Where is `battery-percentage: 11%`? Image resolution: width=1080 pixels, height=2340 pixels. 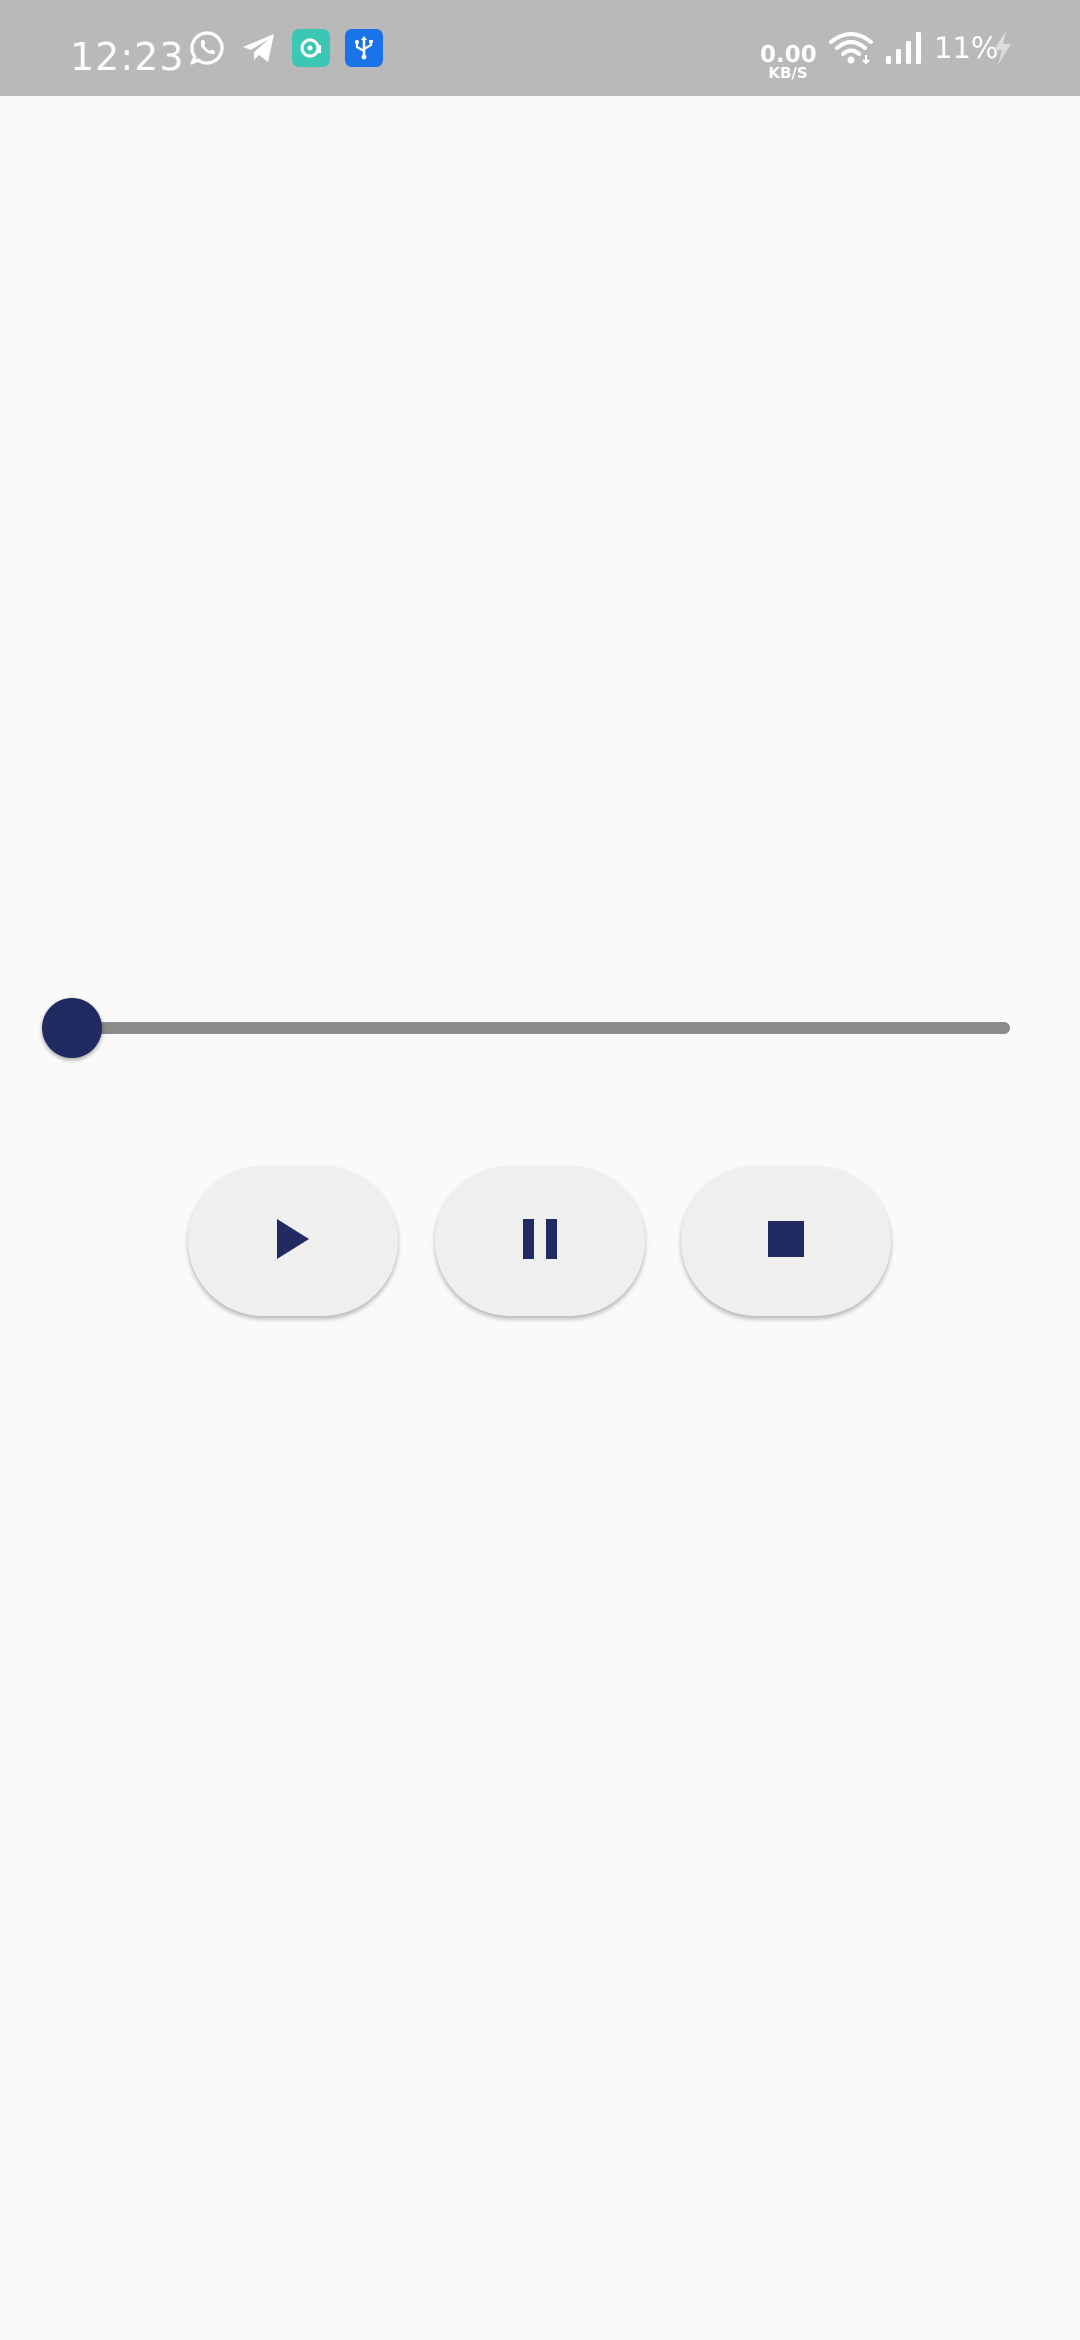 battery-percentage: 11% is located at coordinates (966, 48).